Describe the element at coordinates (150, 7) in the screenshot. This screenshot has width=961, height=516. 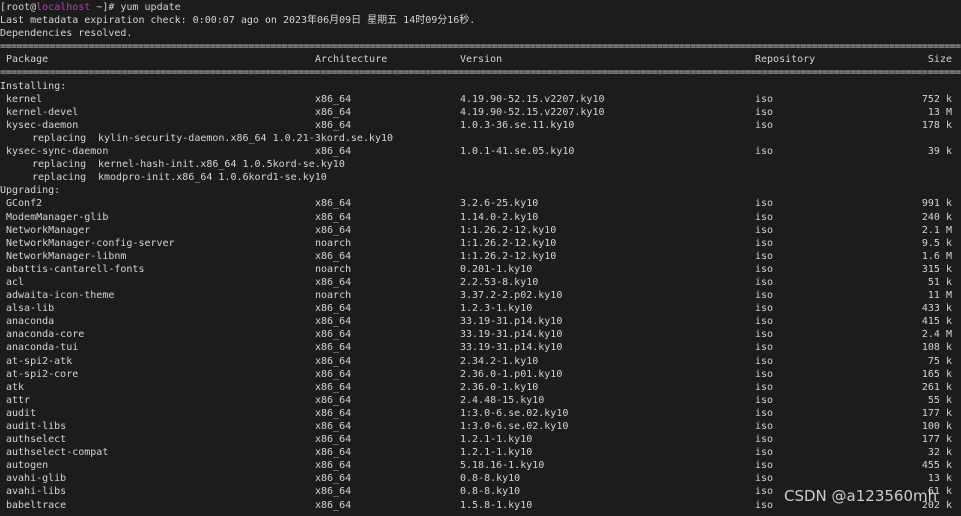
I see `command-text: yum update` at that location.